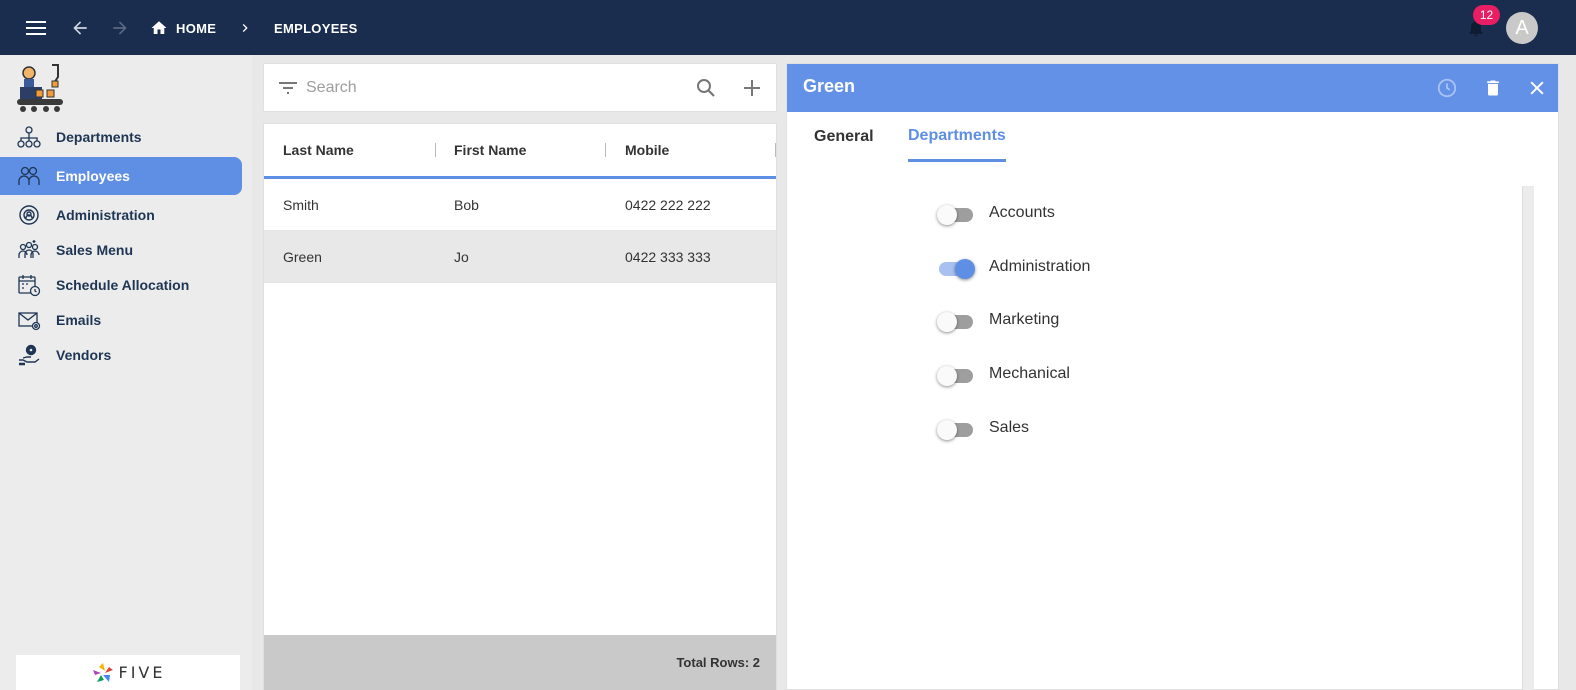 The height and width of the screenshot is (690, 1576). I want to click on schedule-icon, so click(29, 285).